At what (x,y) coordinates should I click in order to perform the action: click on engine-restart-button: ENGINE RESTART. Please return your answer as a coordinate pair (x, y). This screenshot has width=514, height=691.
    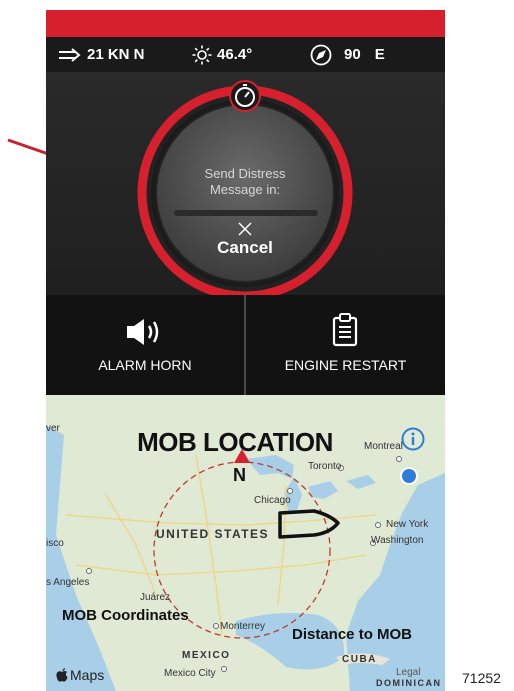
    Looking at the image, I should click on (345, 345).